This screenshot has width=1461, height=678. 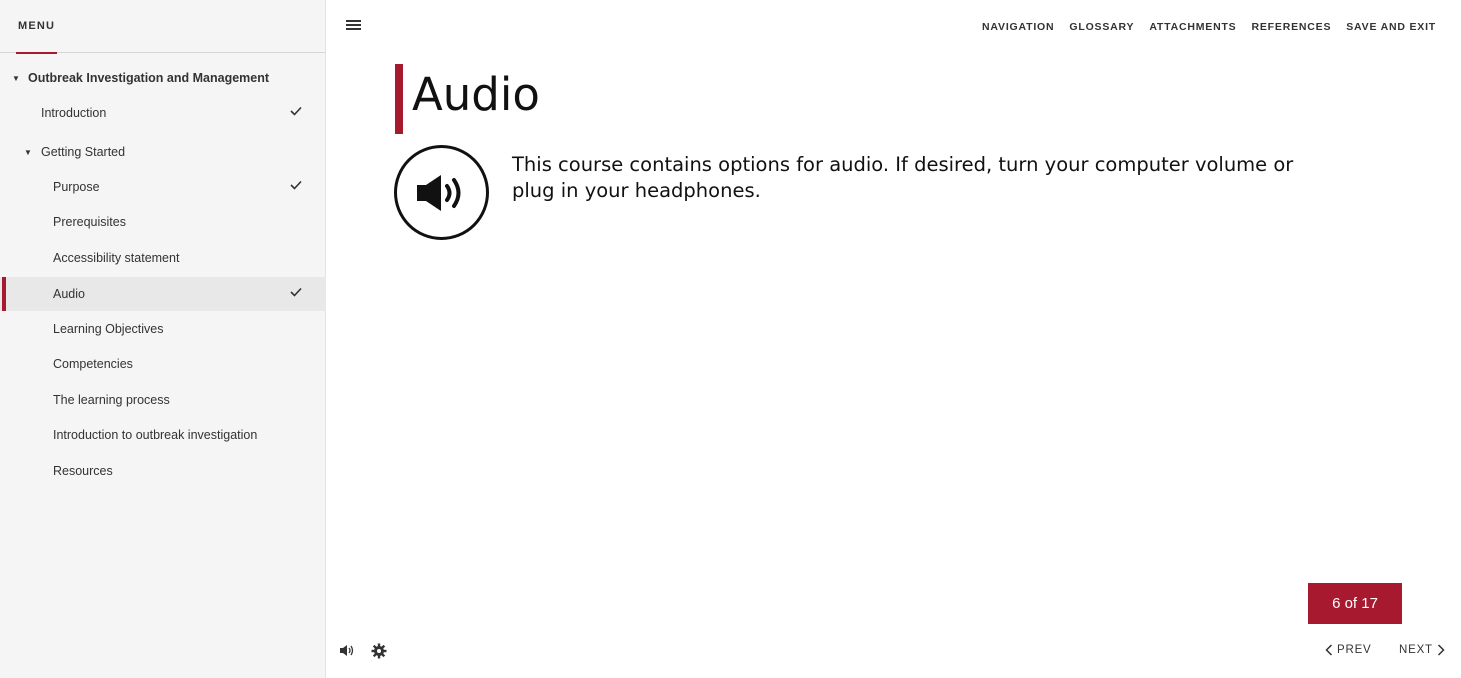 What do you see at coordinates (353, 26) in the screenshot?
I see `hamburger-icon` at bounding box center [353, 26].